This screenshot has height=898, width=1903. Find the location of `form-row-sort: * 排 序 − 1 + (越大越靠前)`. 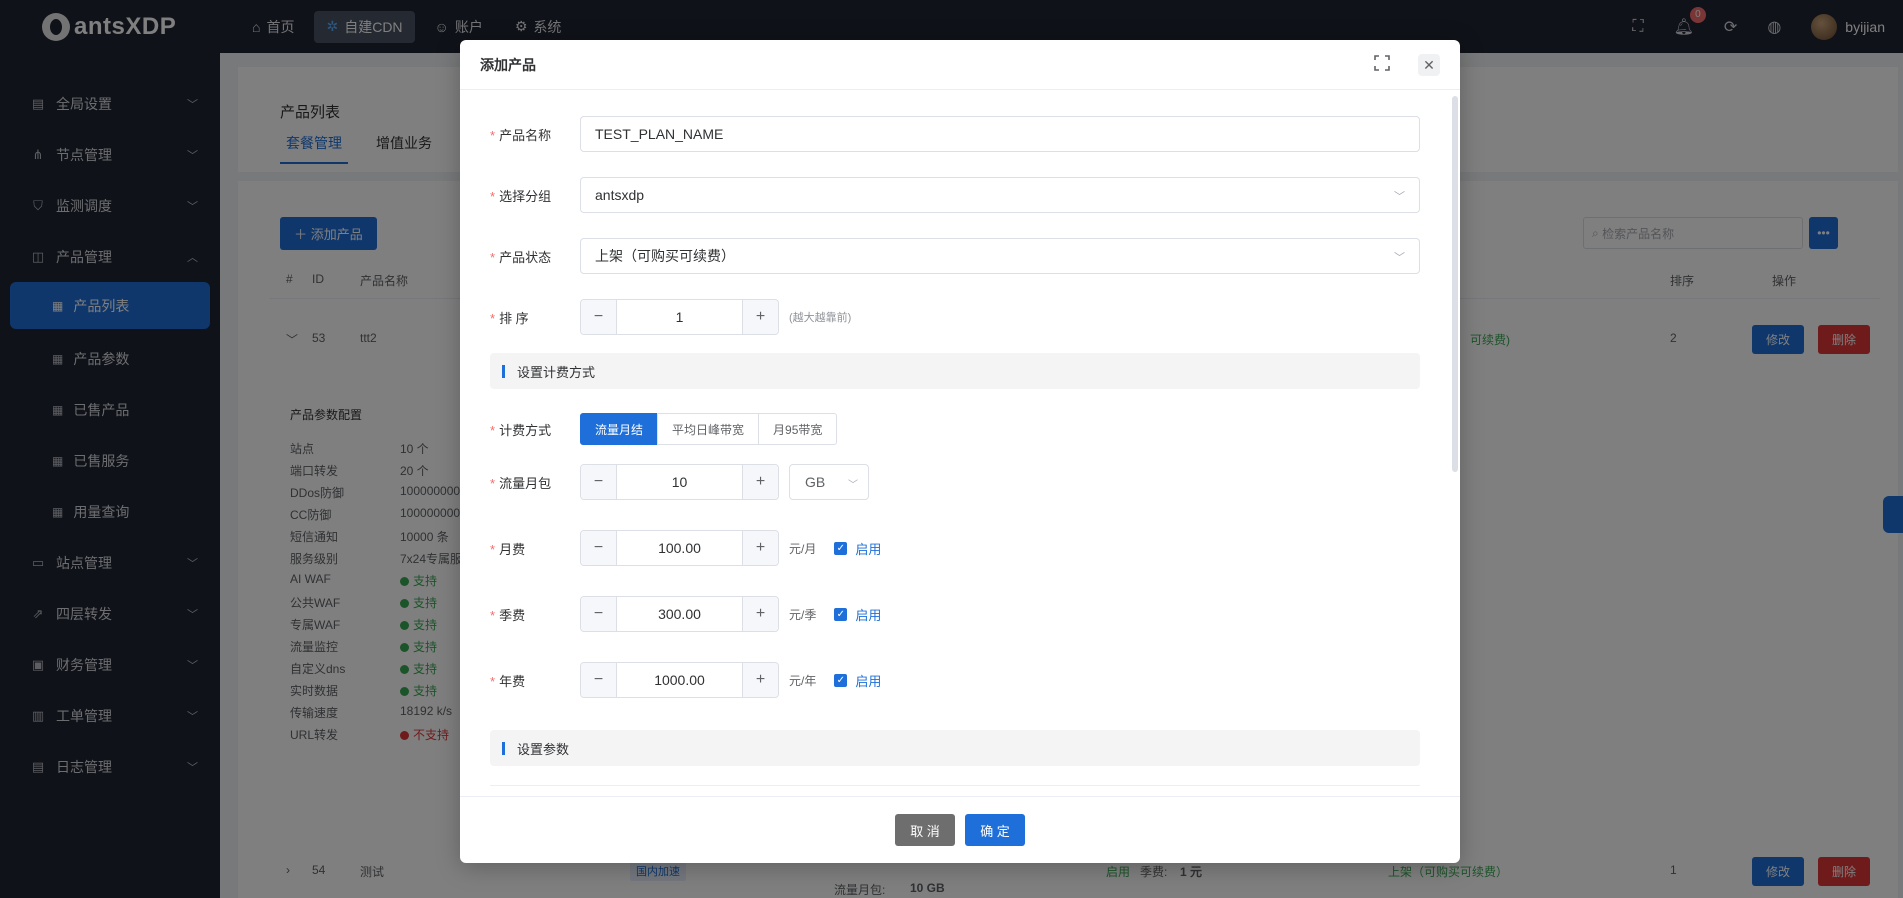

form-row-sort: * 排 序 − 1 + (越大越靠前) is located at coordinates (955, 317).